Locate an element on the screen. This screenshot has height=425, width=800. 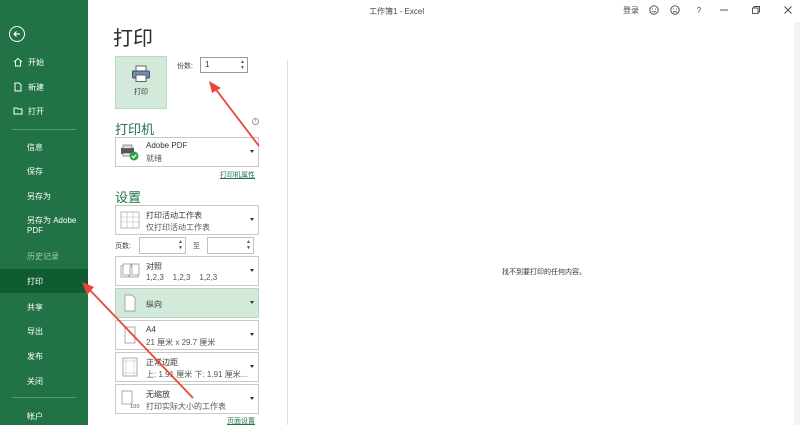
print-annotation-arrow is located at coordinates (138, 340).